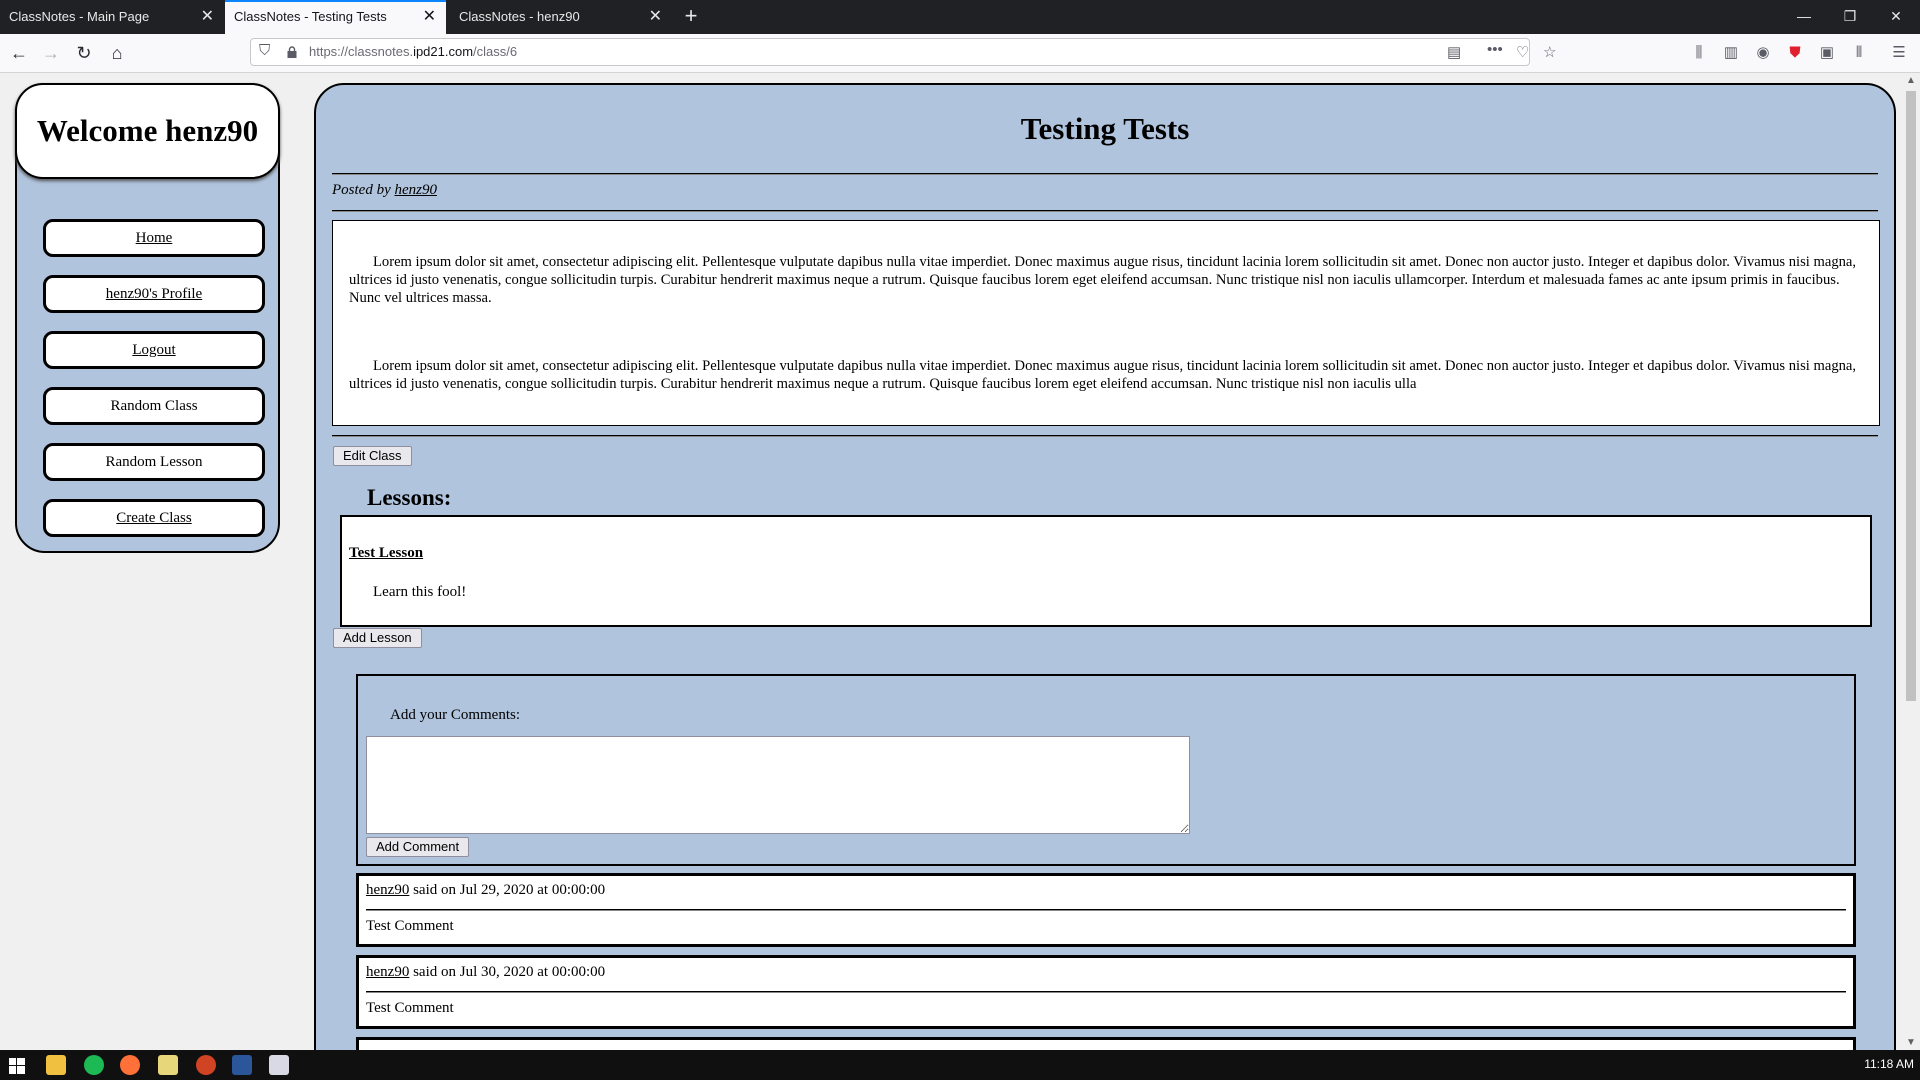  I want to click on bookmark-star-icon: ☆, so click(1549, 52).